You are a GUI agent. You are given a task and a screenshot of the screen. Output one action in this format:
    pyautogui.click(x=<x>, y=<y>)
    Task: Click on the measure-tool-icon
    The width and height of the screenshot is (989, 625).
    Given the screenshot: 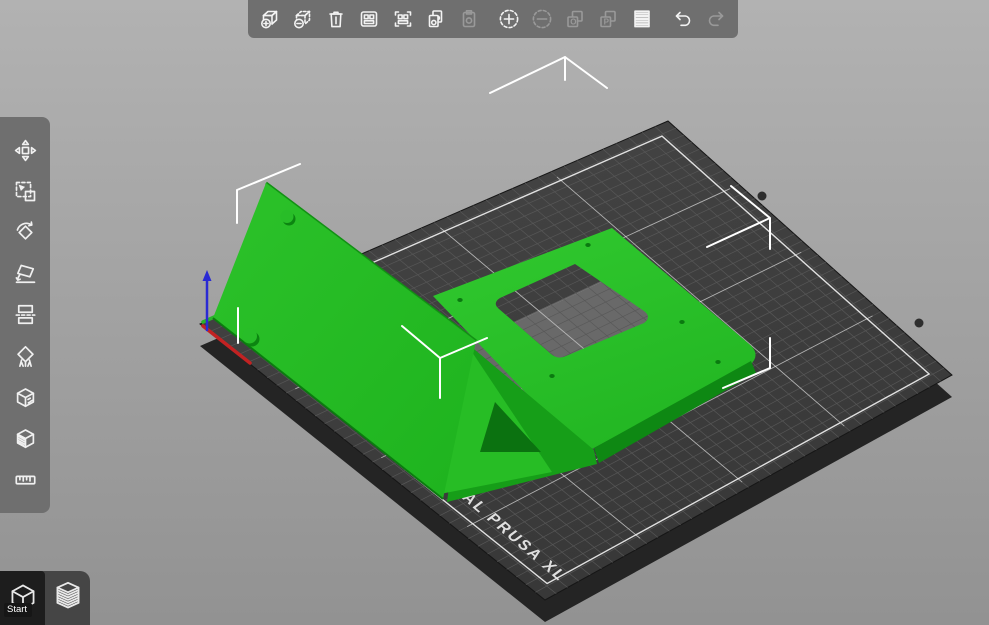 What is the action you would take?
    pyautogui.click(x=25, y=480)
    